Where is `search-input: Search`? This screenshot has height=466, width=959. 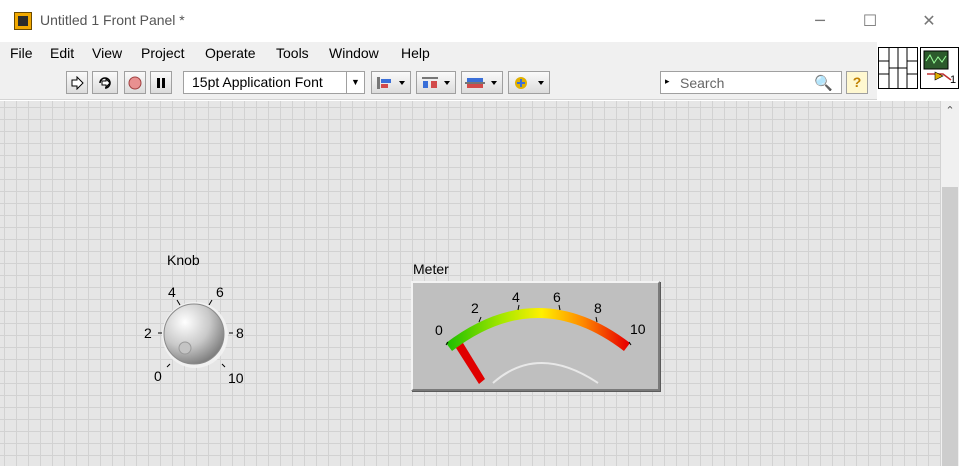 search-input: Search is located at coordinates (702, 83).